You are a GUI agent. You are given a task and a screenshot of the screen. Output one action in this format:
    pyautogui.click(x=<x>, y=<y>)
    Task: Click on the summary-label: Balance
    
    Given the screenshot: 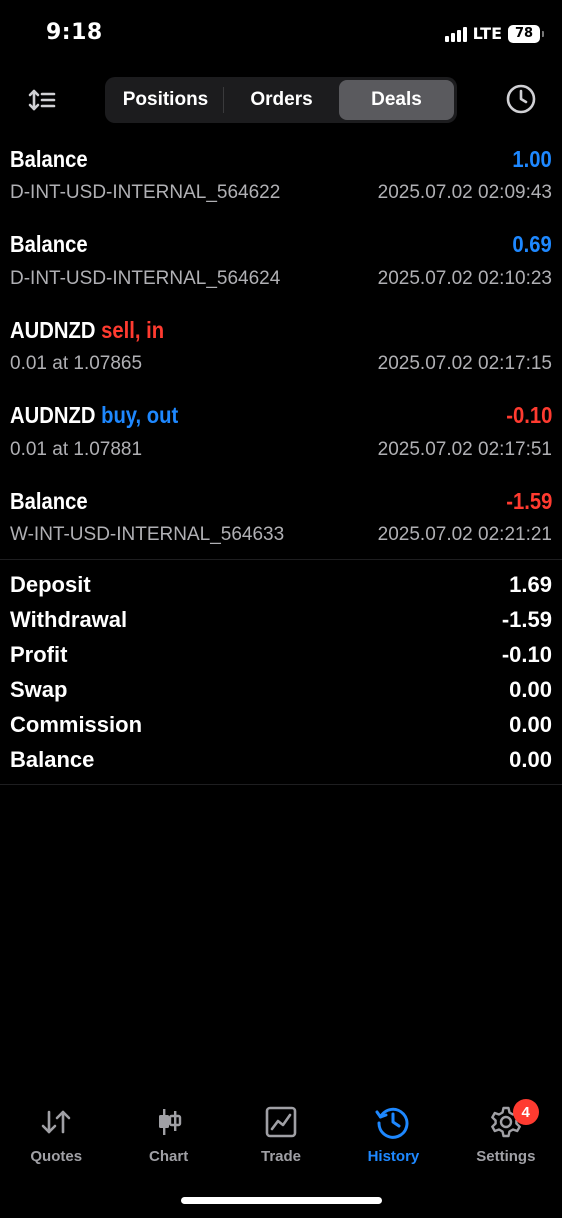 What is the action you would take?
    pyautogui.click(x=52, y=759)
    